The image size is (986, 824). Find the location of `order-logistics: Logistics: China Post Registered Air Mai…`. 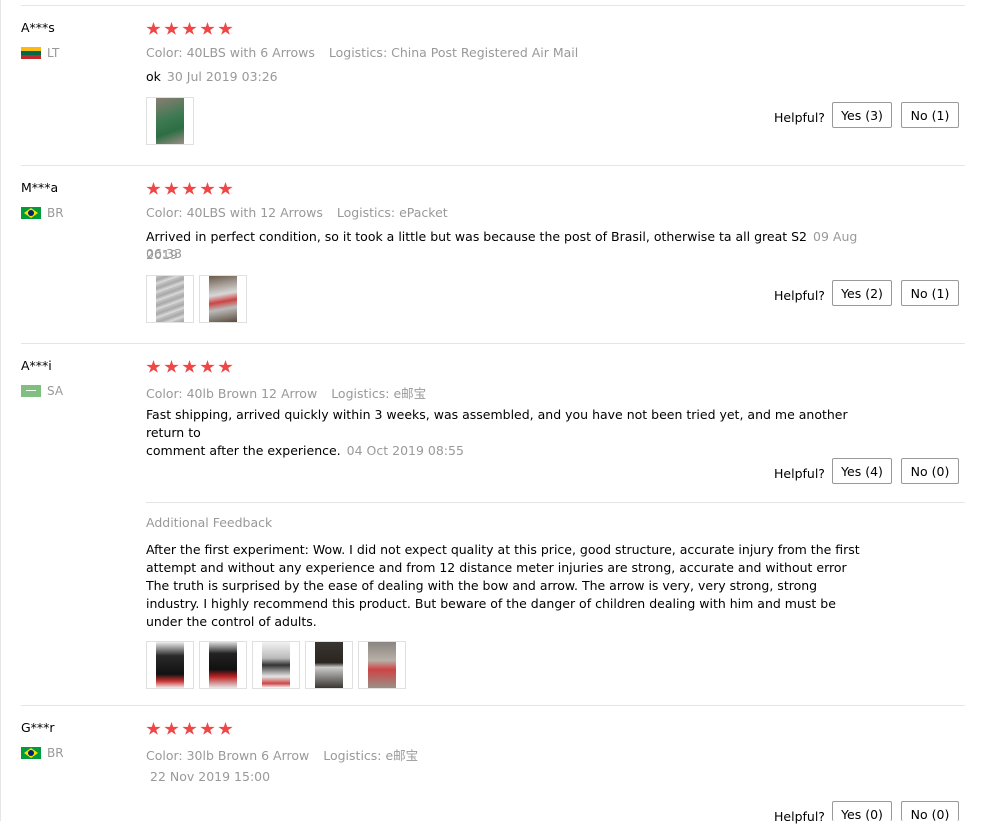

order-logistics: Logistics: China Post Registered Air Mai… is located at coordinates (453, 52).